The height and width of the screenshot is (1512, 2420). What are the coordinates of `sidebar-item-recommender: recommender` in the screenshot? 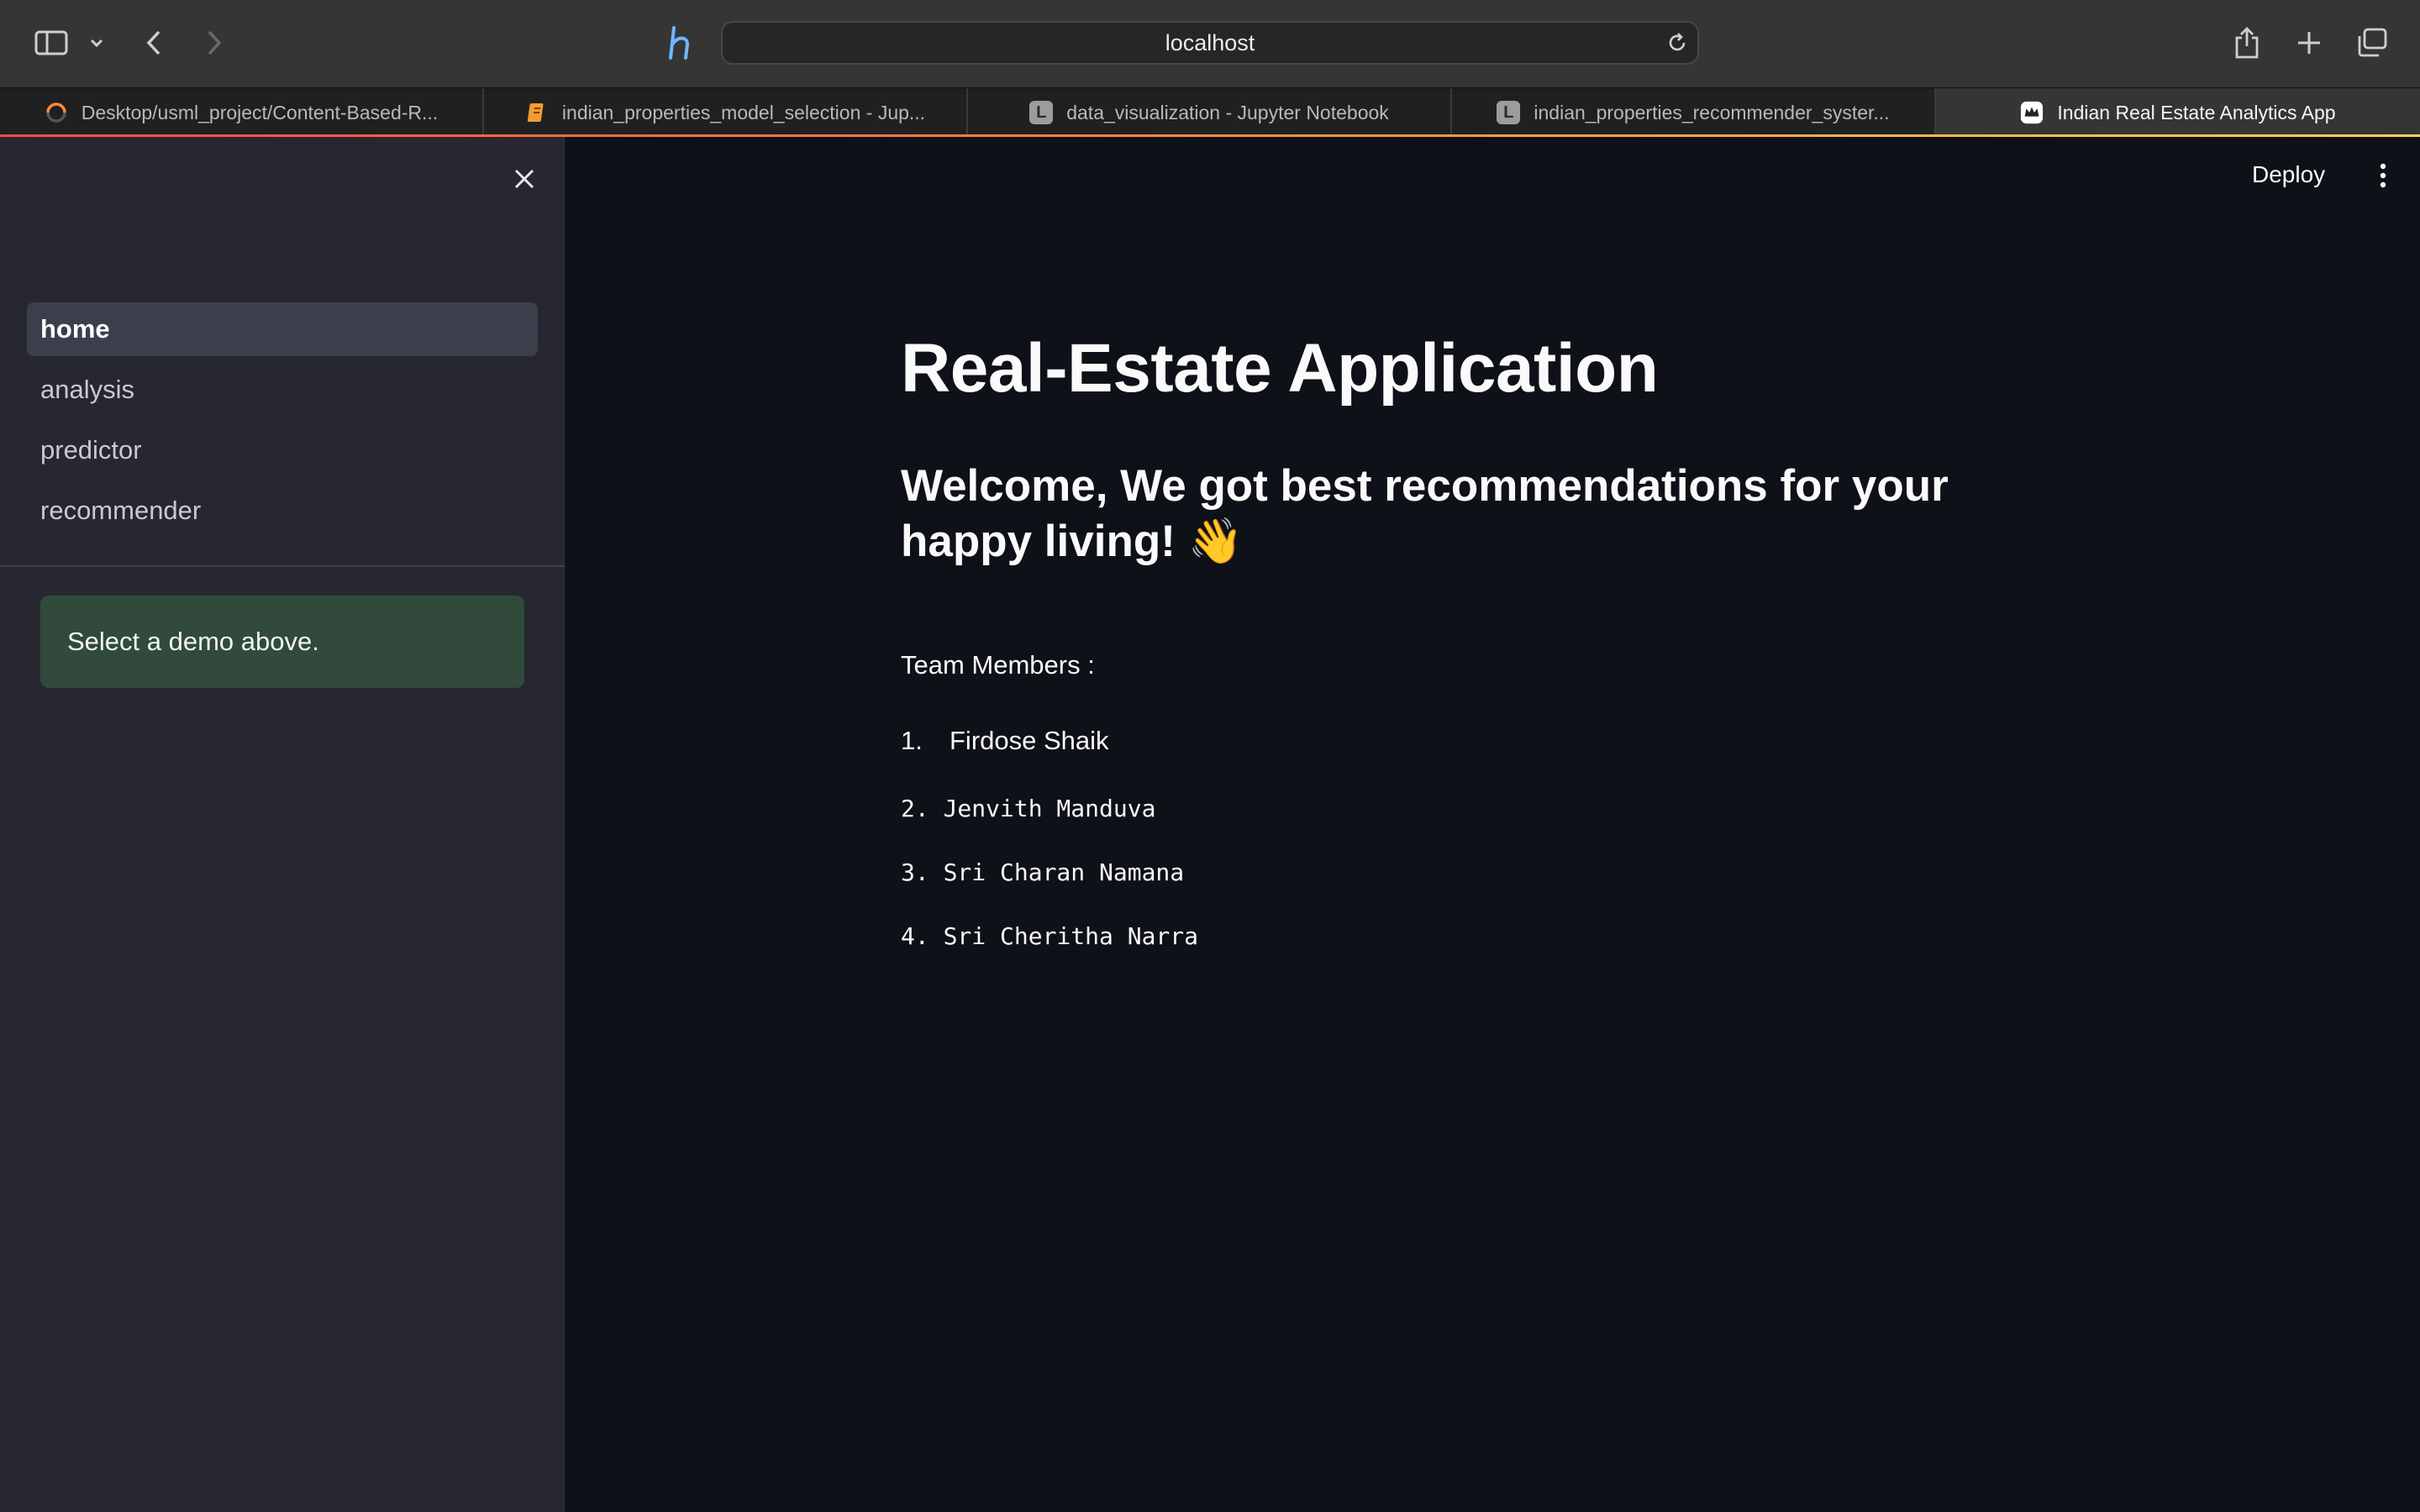 It's located at (283, 511).